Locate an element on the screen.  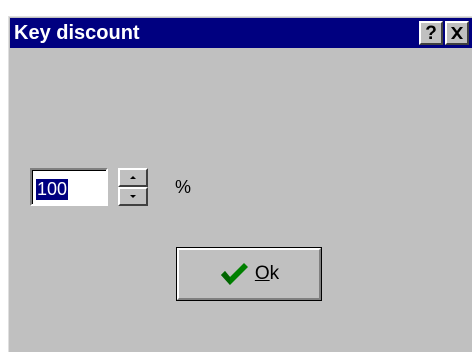
ok-label: Ok is located at coordinates (267, 274).